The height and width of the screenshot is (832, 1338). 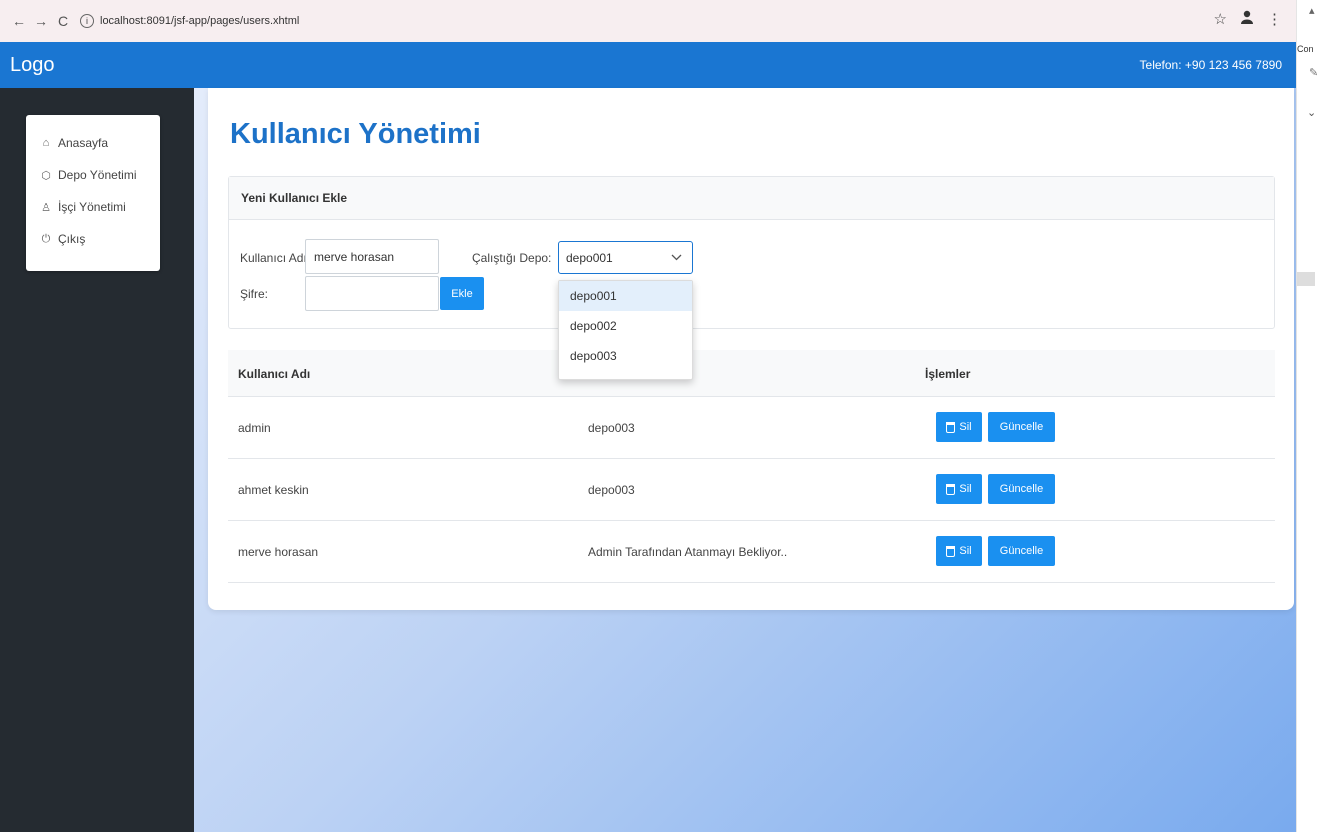 I want to click on sidebar-item-label: İşçi Yönetimi, so click(x=92, y=207).